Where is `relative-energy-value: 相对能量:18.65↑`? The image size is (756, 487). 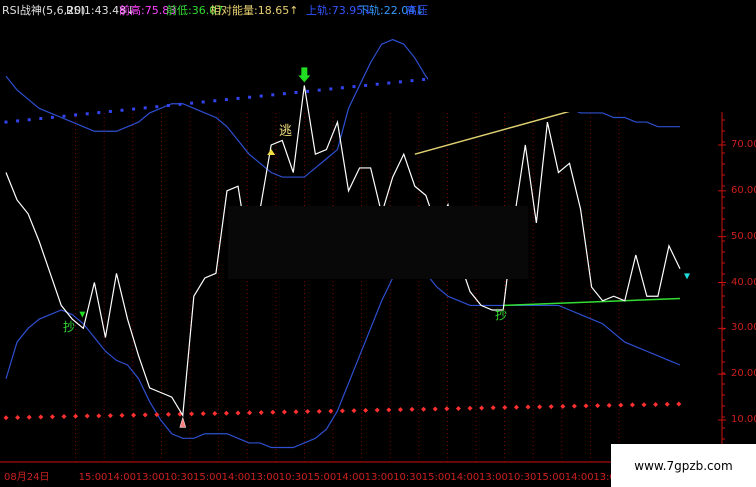
relative-energy-value: 相对能量:18.65↑ is located at coordinates (254, 10).